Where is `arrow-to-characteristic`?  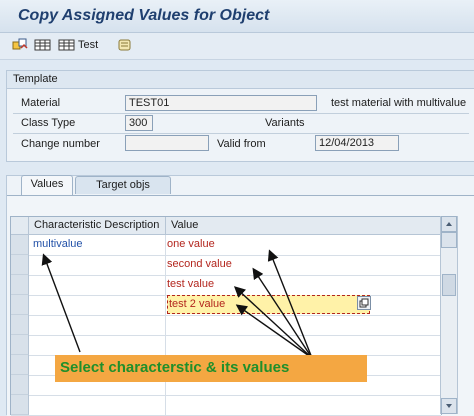 arrow-to-characteristic is located at coordinates (61, 303).